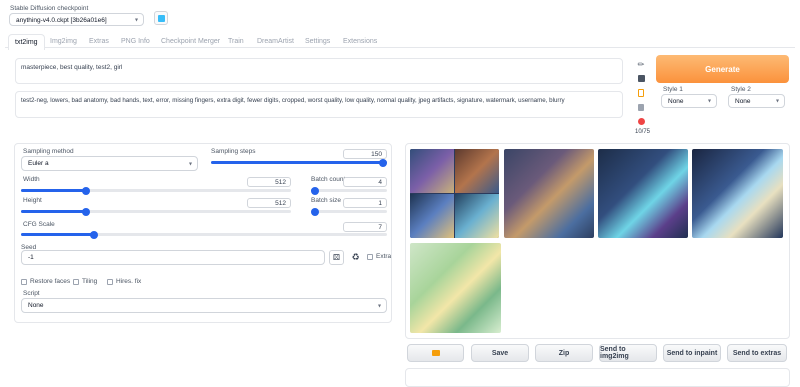  I want to click on sampling-steps-slider, so click(299, 162).